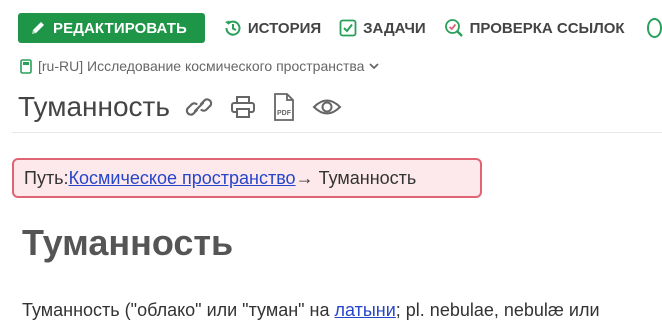  What do you see at coordinates (348, 28) in the screenshot?
I see `checkbox-icon` at bounding box center [348, 28].